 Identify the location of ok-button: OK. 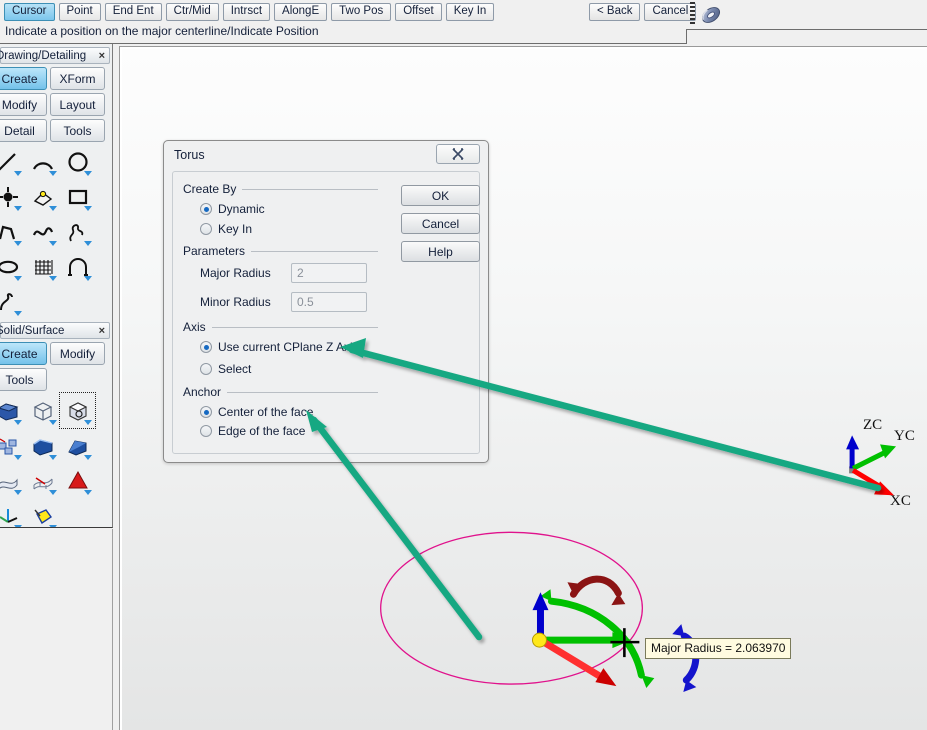
(440, 195).